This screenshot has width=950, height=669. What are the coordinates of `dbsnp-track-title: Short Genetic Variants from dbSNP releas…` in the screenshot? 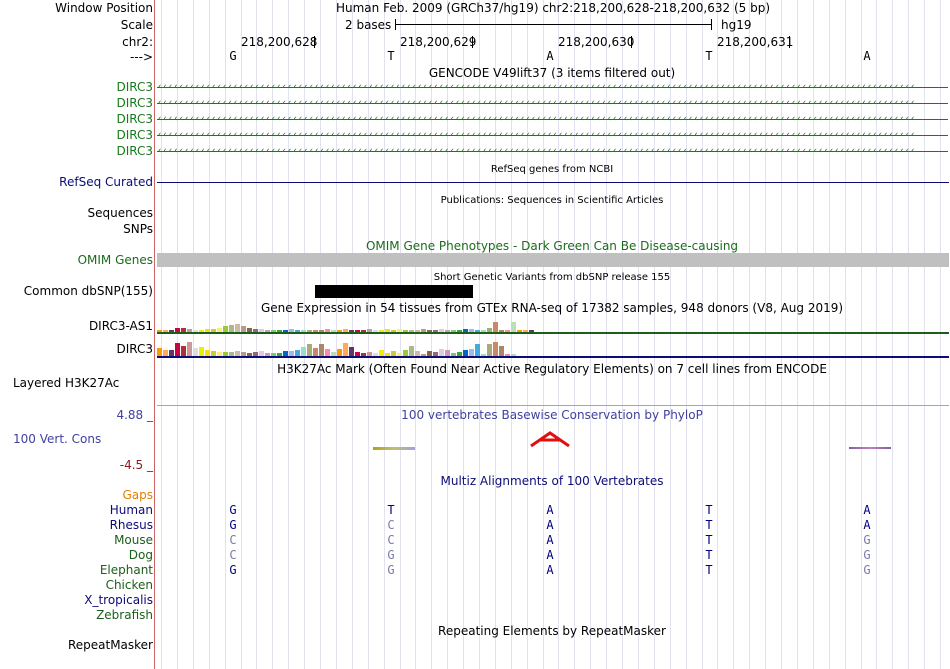 It's located at (552, 277).